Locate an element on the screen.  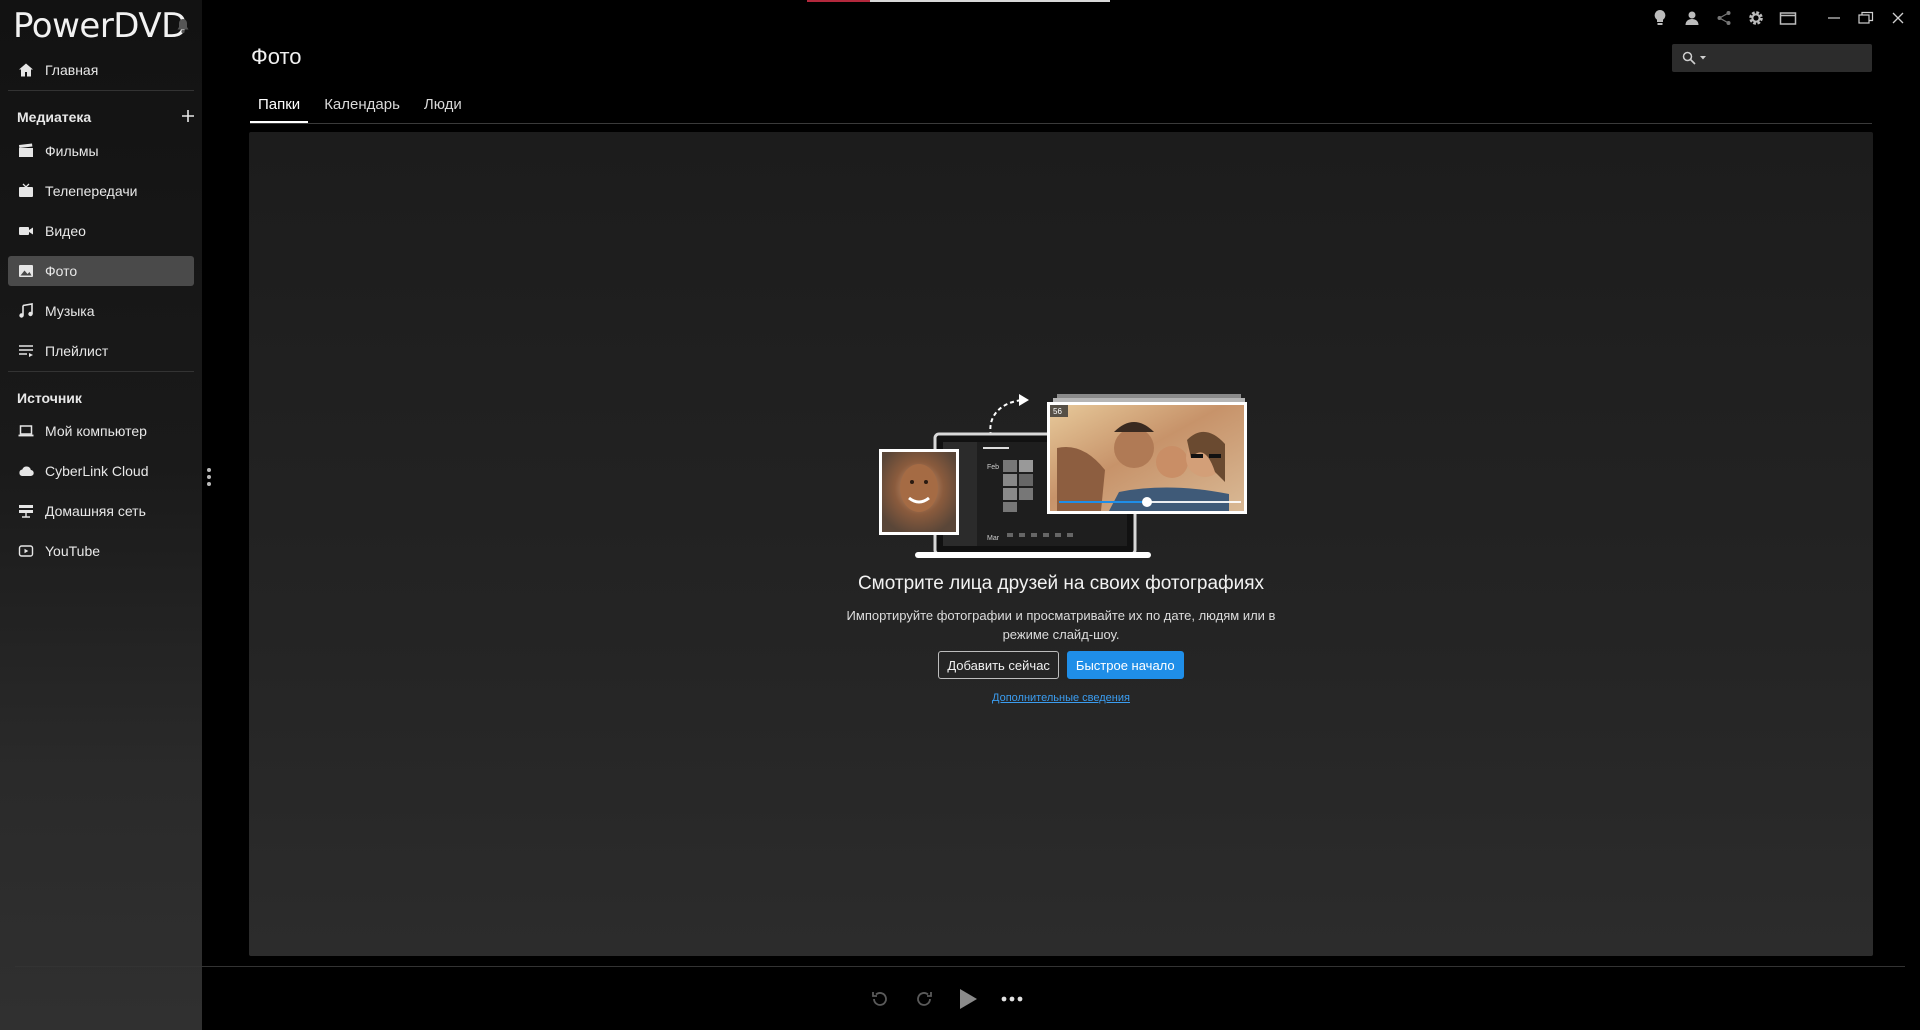
sidebar-item-label: Фото is located at coordinates (61, 271).